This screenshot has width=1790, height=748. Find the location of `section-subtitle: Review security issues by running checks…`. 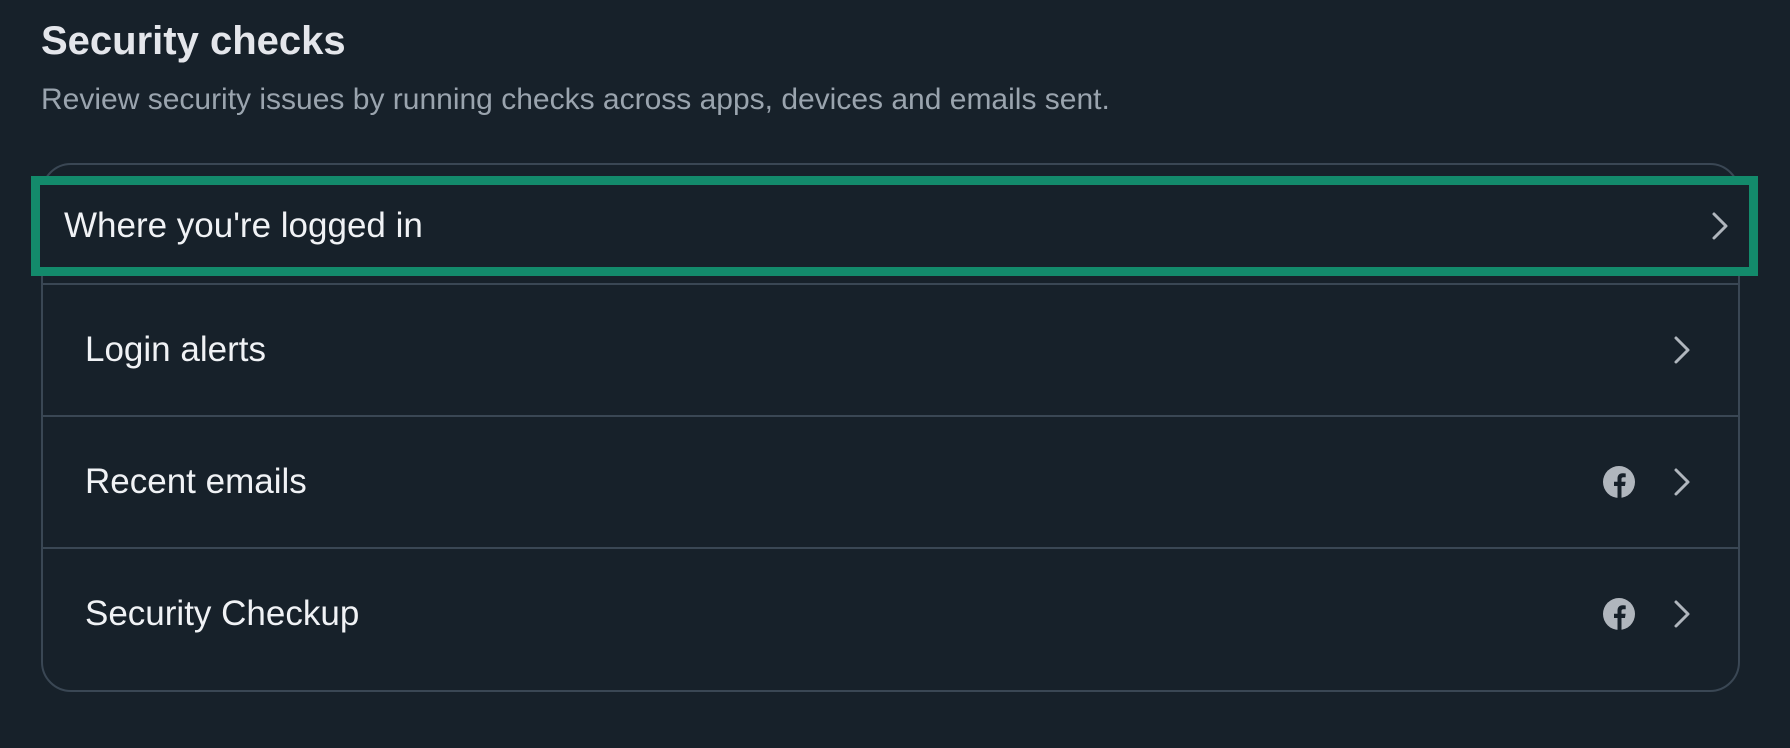

section-subtitle: Review security issues by running checks… is located at coordinates (575, 99).